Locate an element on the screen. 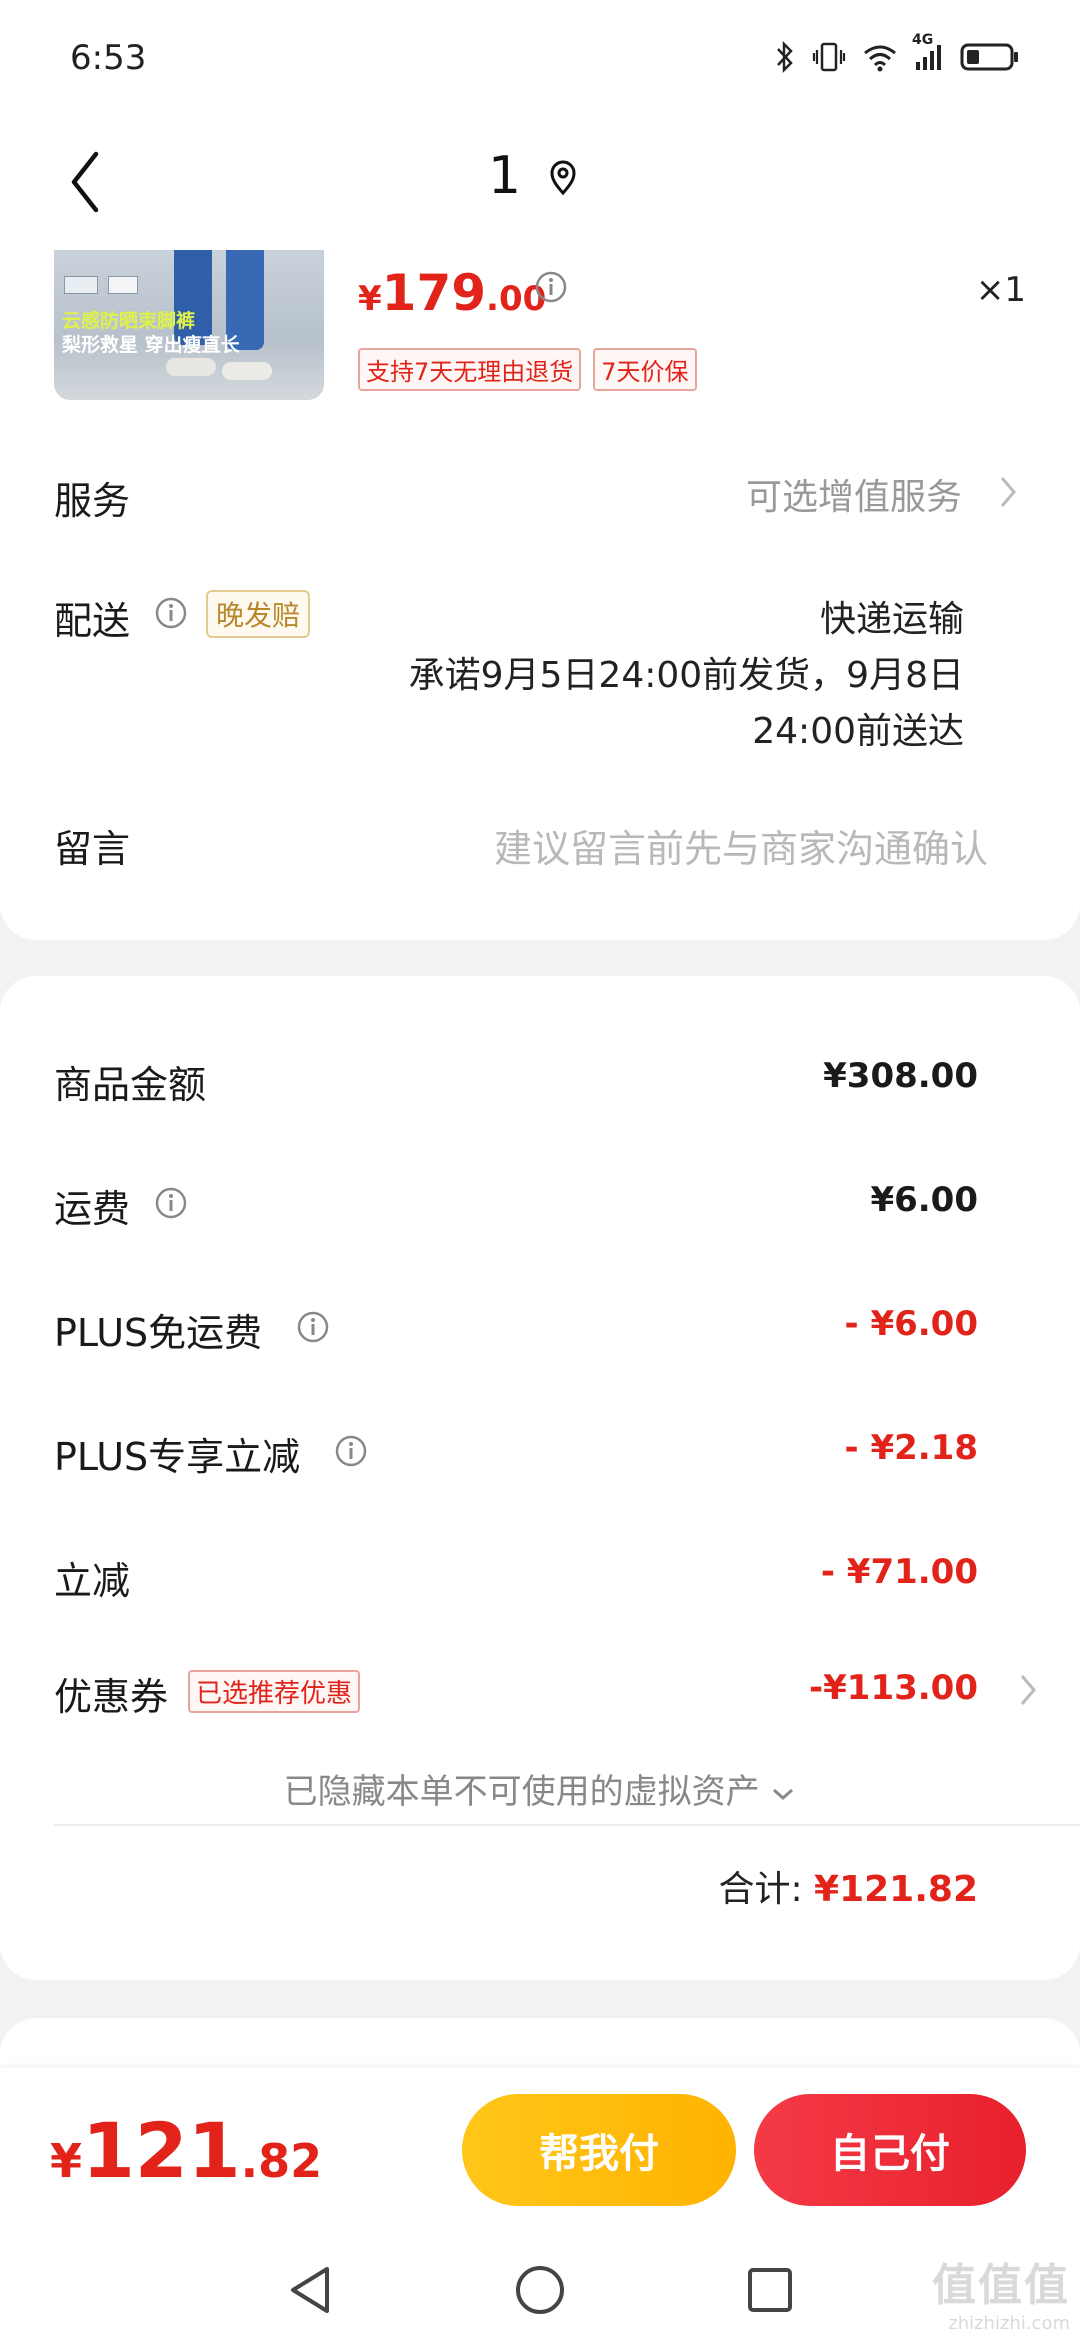 The width and height of the screenshot is (1080, 2340). product-price: ¥179.00 is located at coordinates (452, 293).